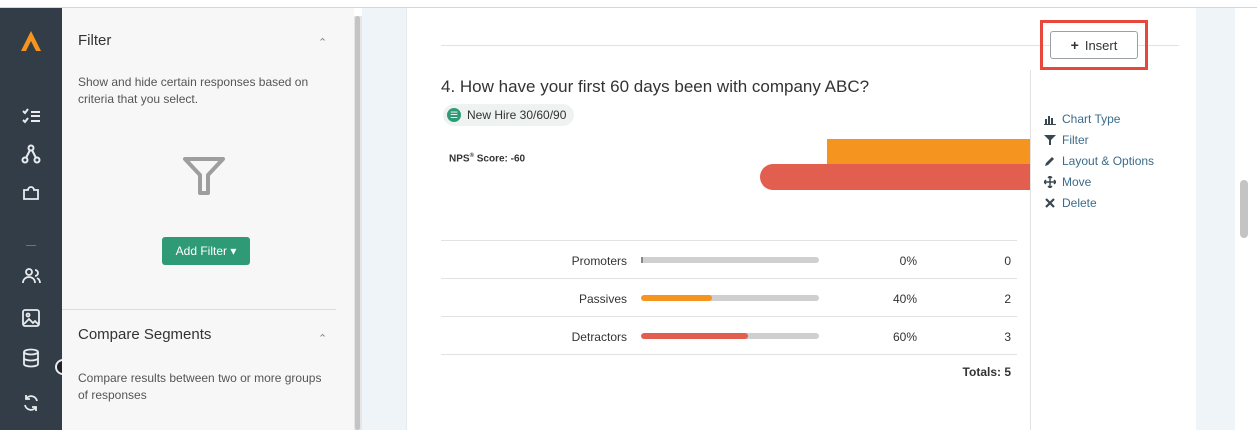  I want to click on action-delete: Delete, so click(1099, 202).